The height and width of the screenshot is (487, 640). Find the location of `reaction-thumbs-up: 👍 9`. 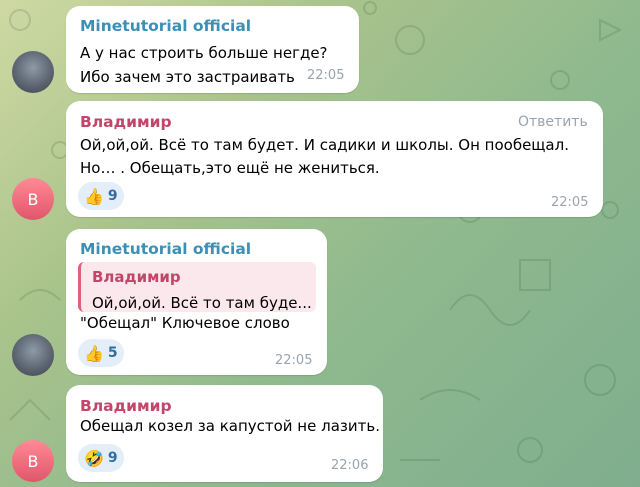

reaction-thumbs-up: 👍 9 is located at coordinates (101, 196).